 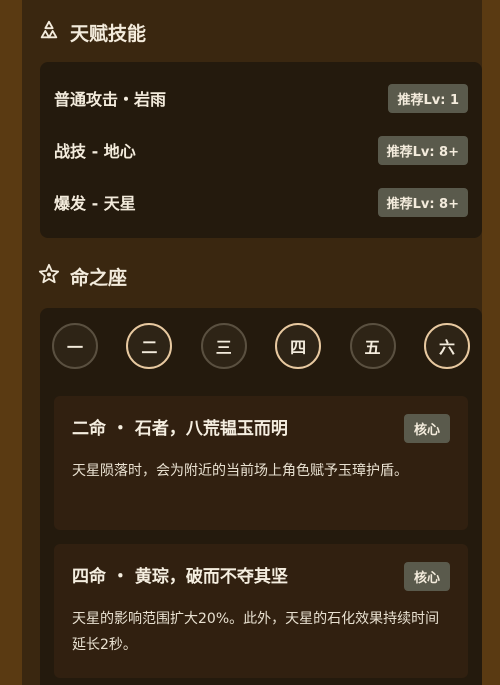 I want to click on constellation-header: 命之座, so click(x=82, y=276).